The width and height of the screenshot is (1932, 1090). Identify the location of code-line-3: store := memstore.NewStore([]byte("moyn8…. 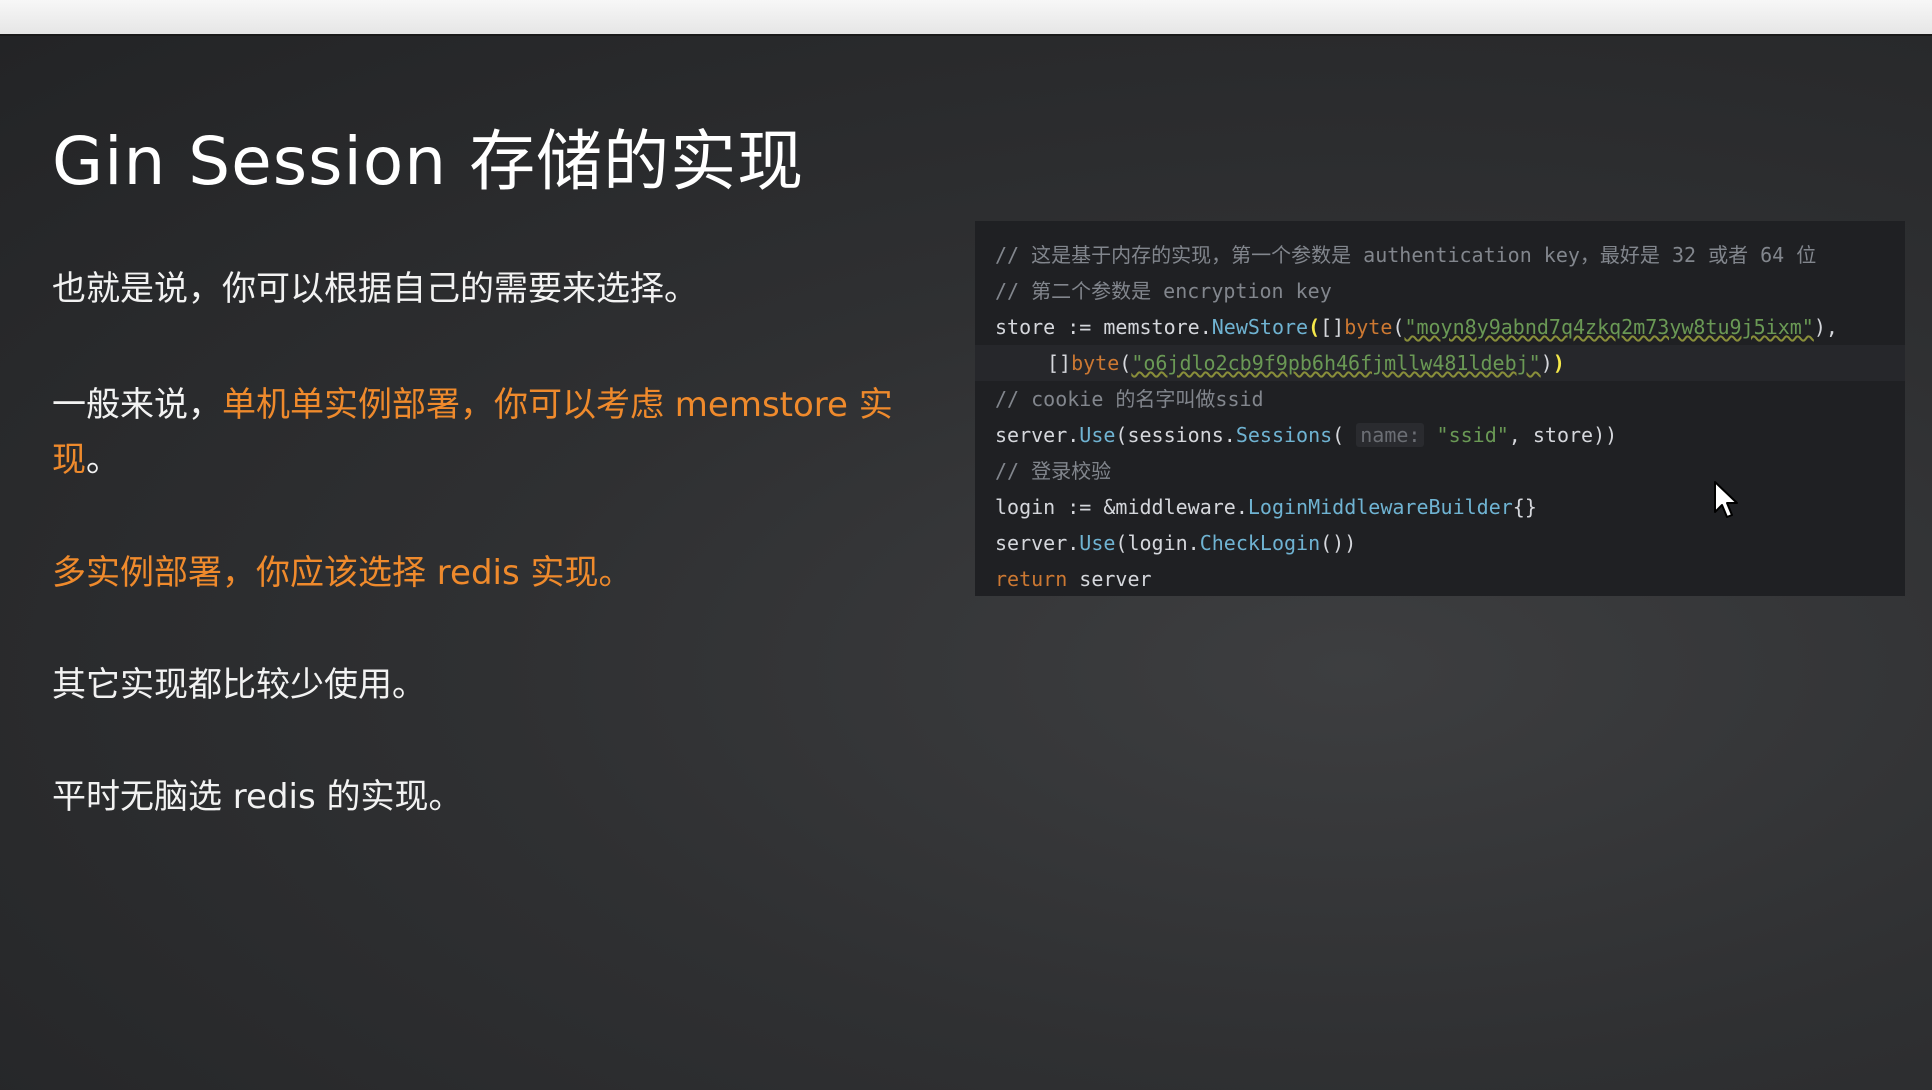
(1440, 327).